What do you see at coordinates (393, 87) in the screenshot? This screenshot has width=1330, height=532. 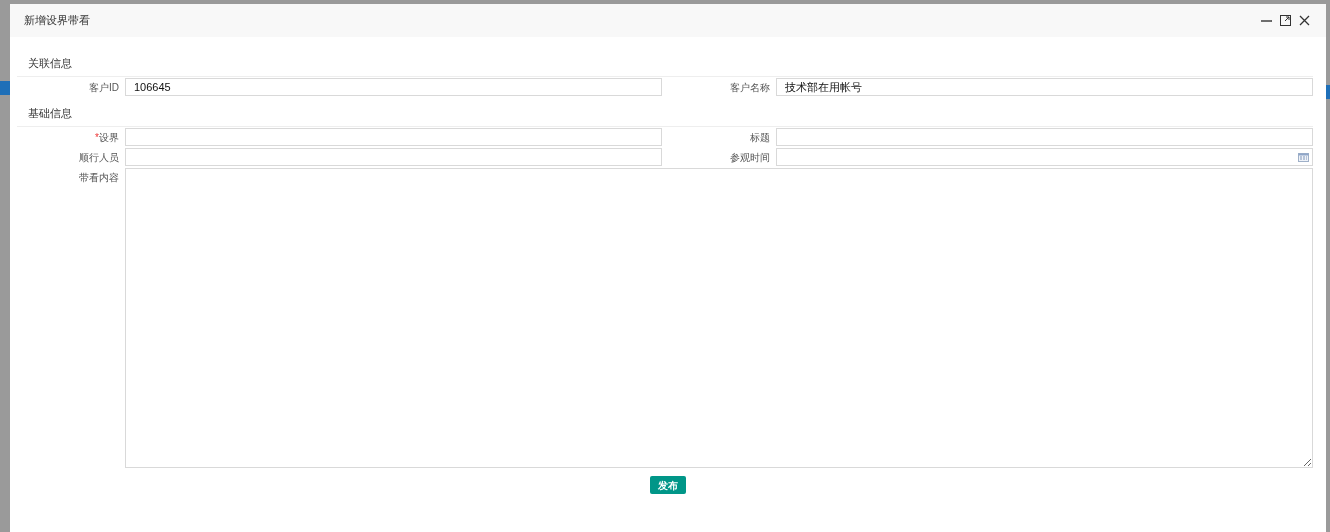 I see `input-field: 106645` at bounding box center [393, 87].